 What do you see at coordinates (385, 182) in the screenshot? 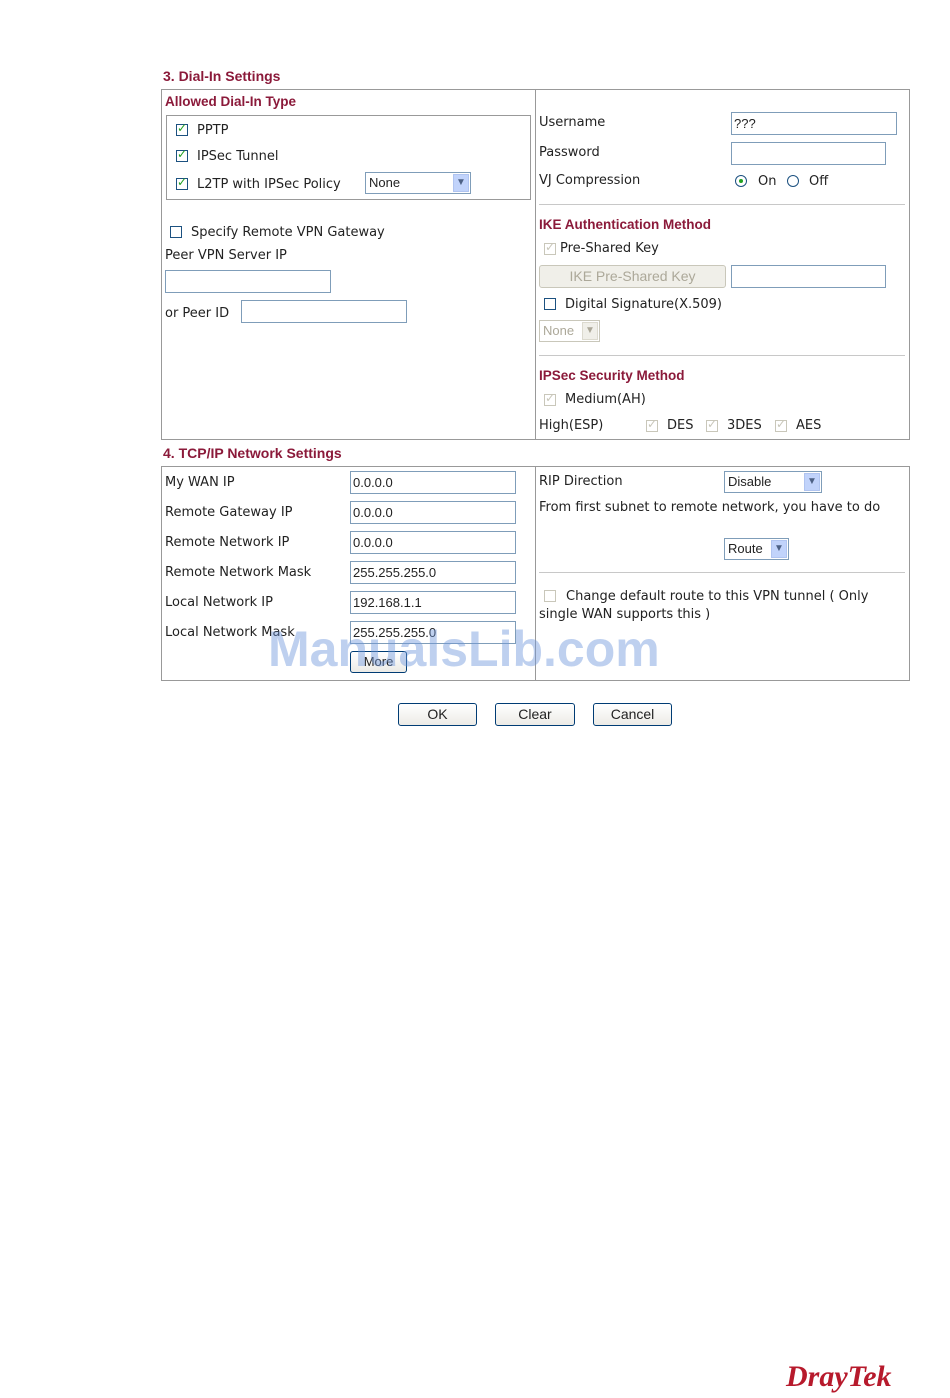
I see `l2tp-policy-value: None` at bounding box center [385, 182].